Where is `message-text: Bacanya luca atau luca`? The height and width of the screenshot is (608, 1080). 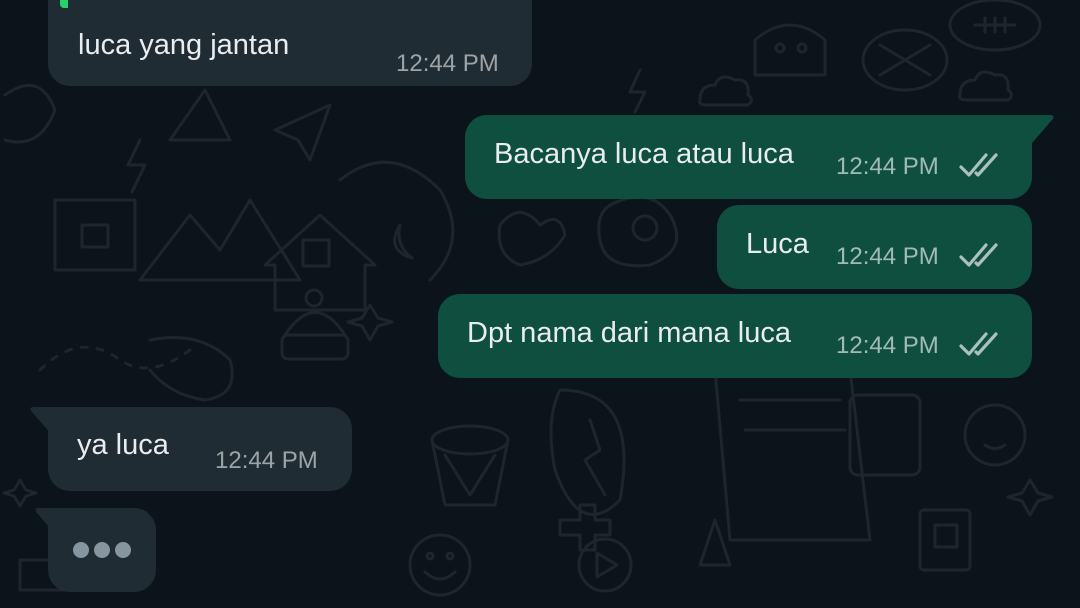 message-text: Bacanya luca atau luca is located at coordinates (644, 154).